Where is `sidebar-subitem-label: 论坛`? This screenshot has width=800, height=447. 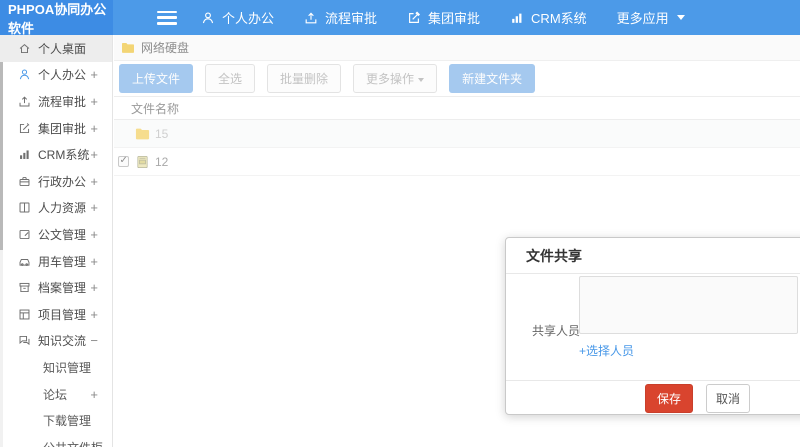
sidebar-subitem-label: 论坛 is located at coordinates (55, 394).